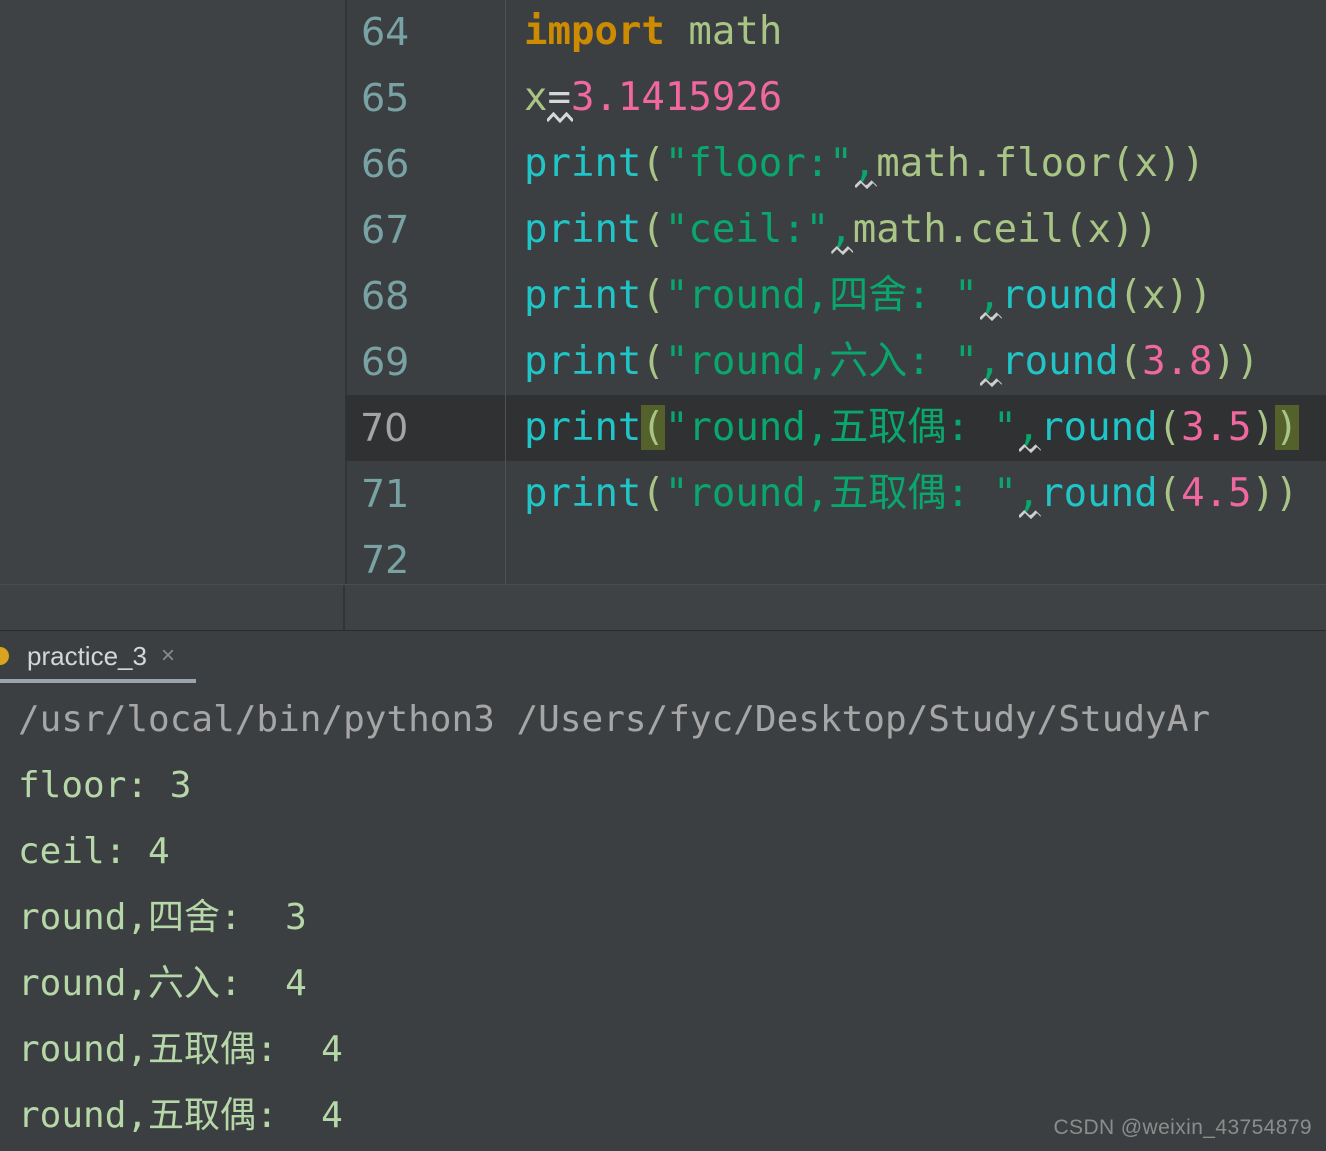  Describe the element at coordinates (747, 229) in the screenshot. I see `code-token: "ceil:"` at that location.